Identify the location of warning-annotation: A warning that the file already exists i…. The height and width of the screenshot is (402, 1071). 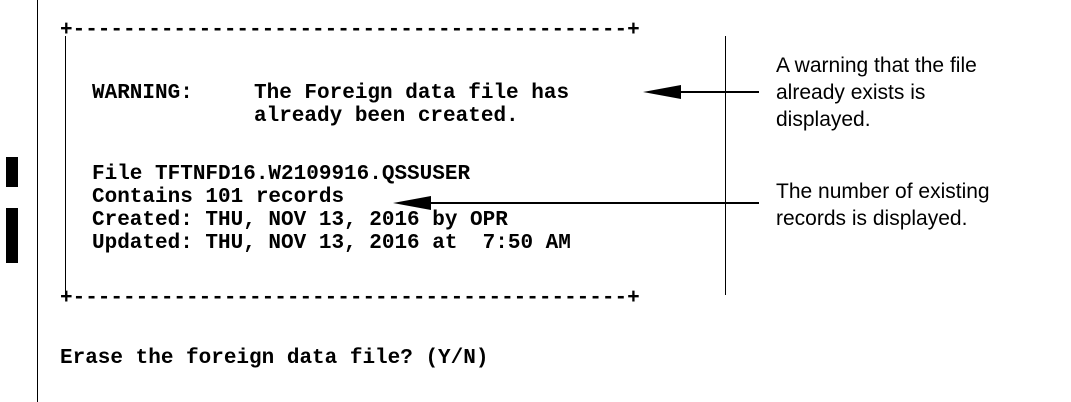
(876, 92).